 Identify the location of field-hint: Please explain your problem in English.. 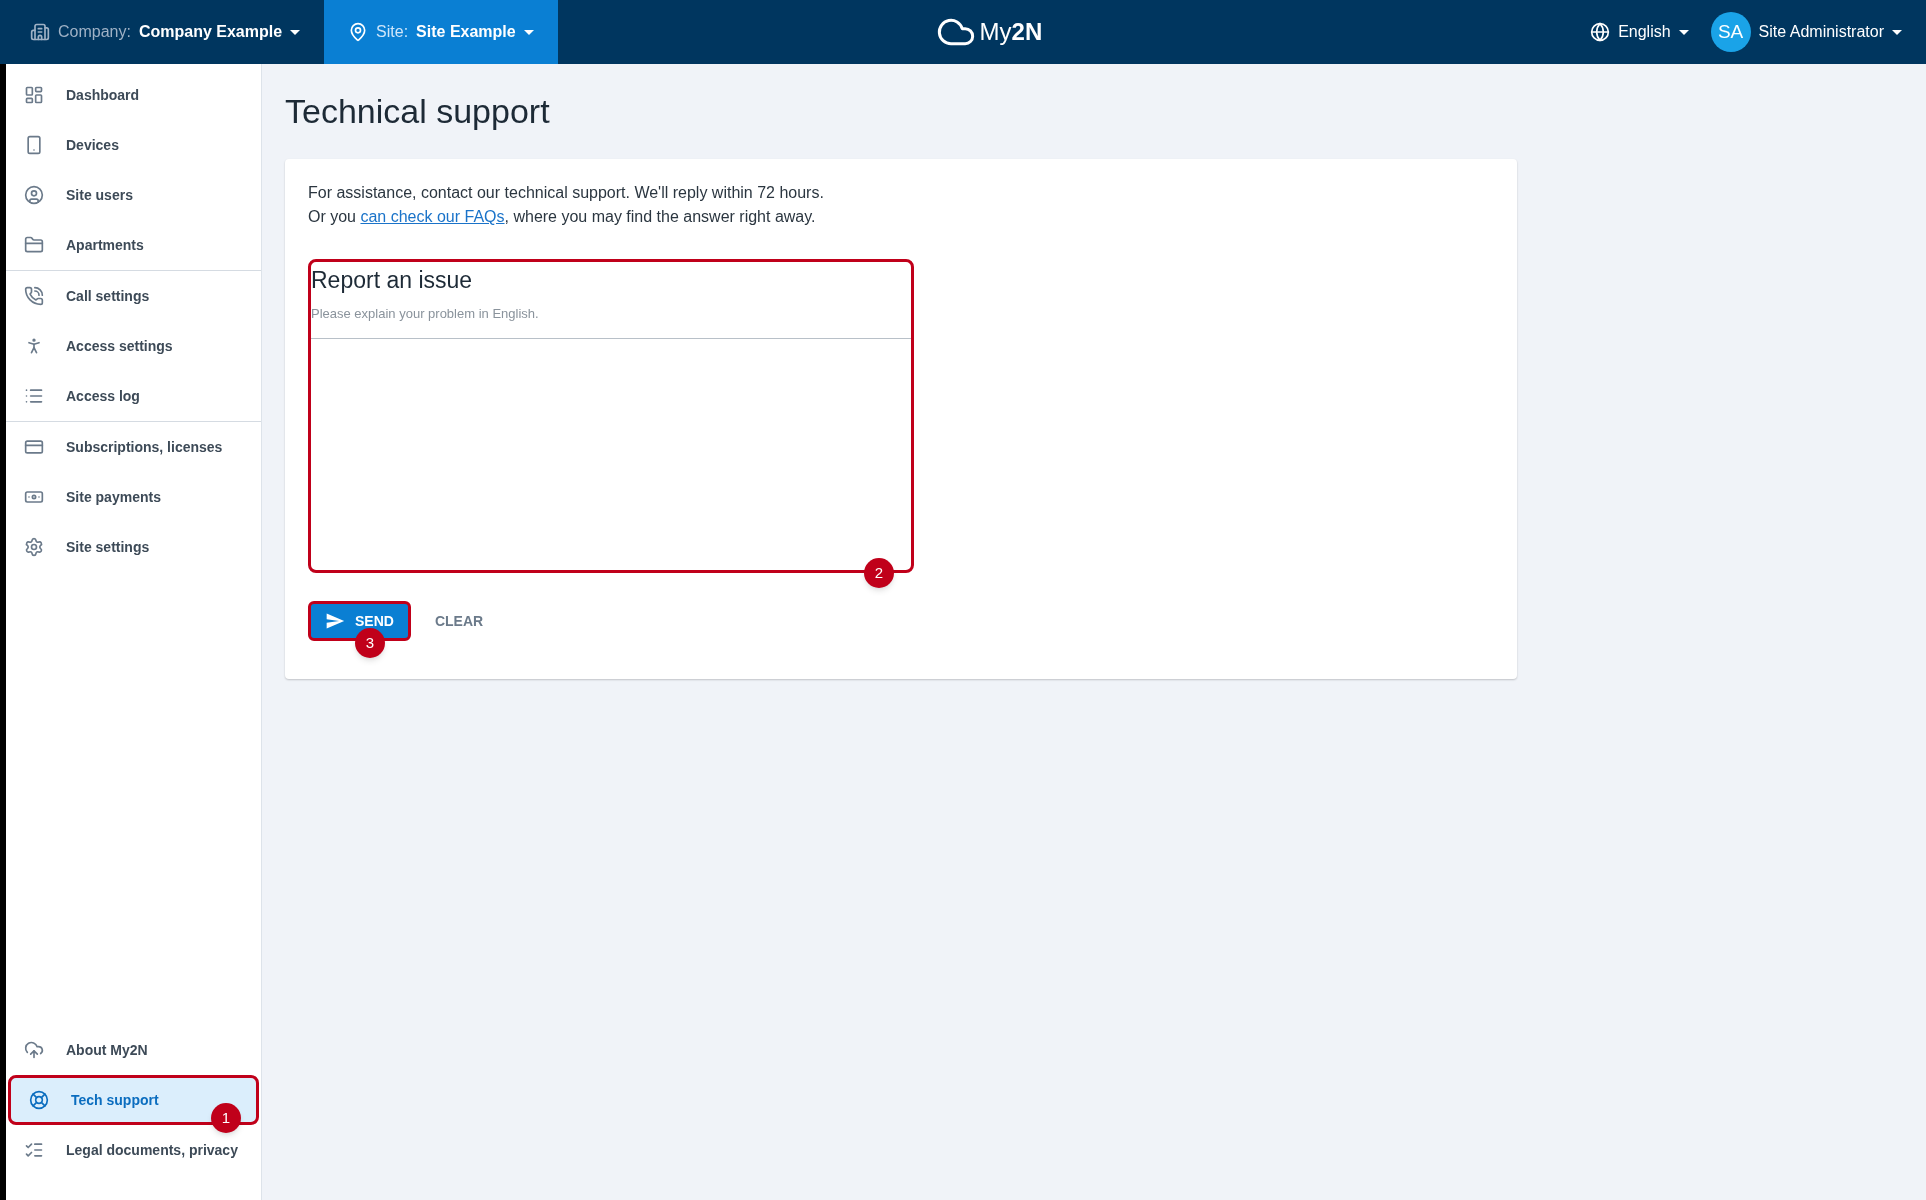
(425, 314).